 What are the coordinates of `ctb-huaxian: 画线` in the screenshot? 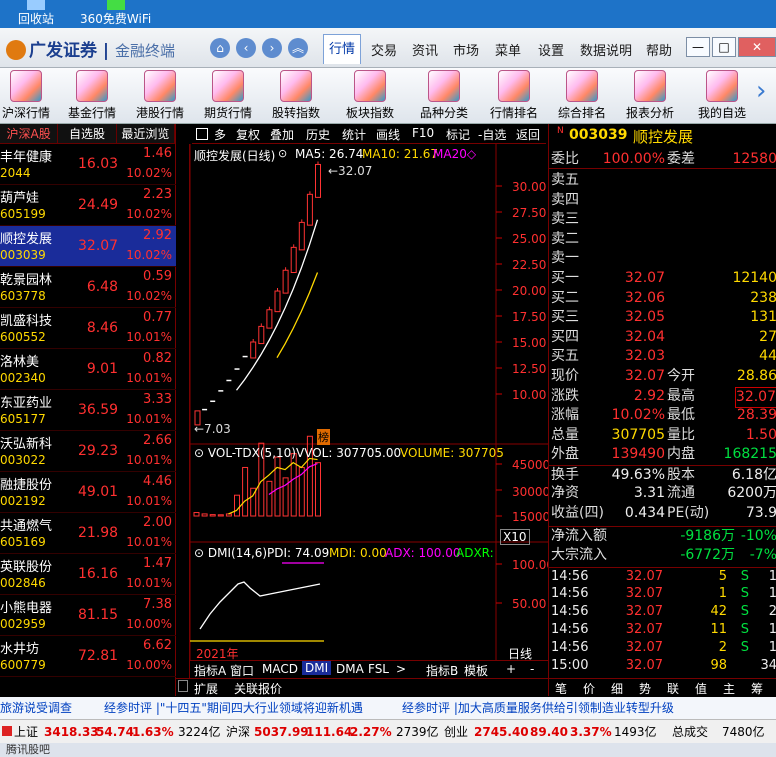 It's located at (388, 134).